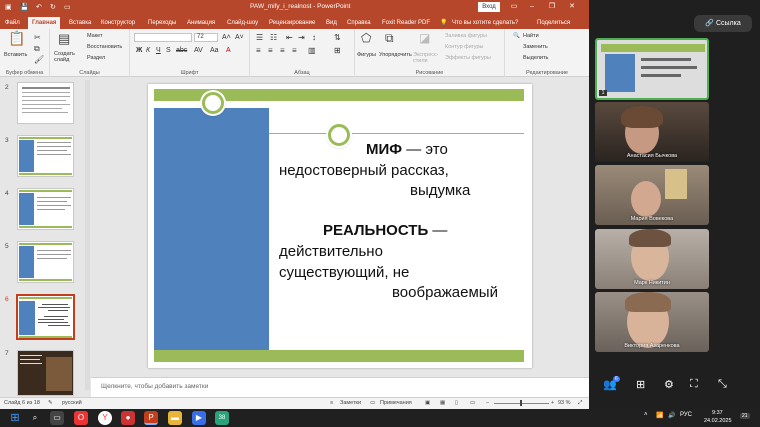  Describe the element at coordinates (466, 36) in the screenshot. I see `shape-fill-button: Заливка фигуры` at that location.